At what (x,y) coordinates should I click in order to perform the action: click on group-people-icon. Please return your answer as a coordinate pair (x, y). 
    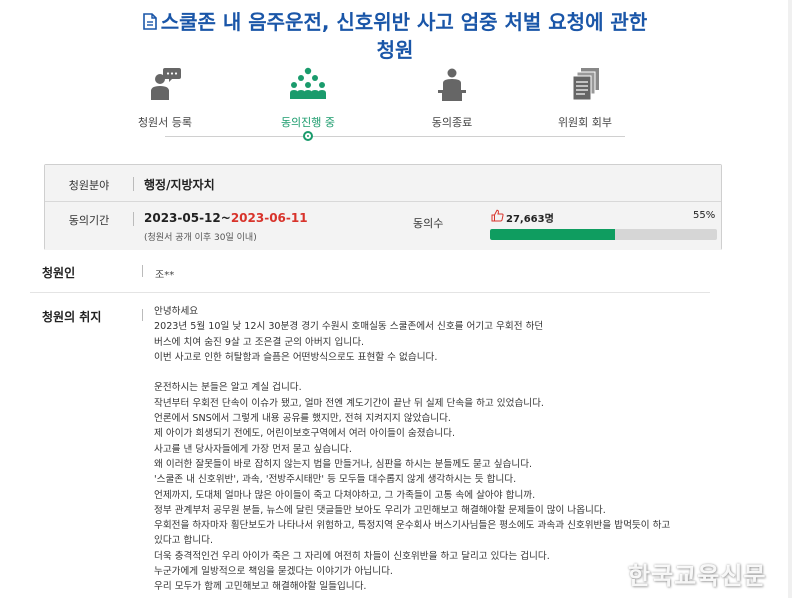
    Looking at the image, I should click on (308, 84).